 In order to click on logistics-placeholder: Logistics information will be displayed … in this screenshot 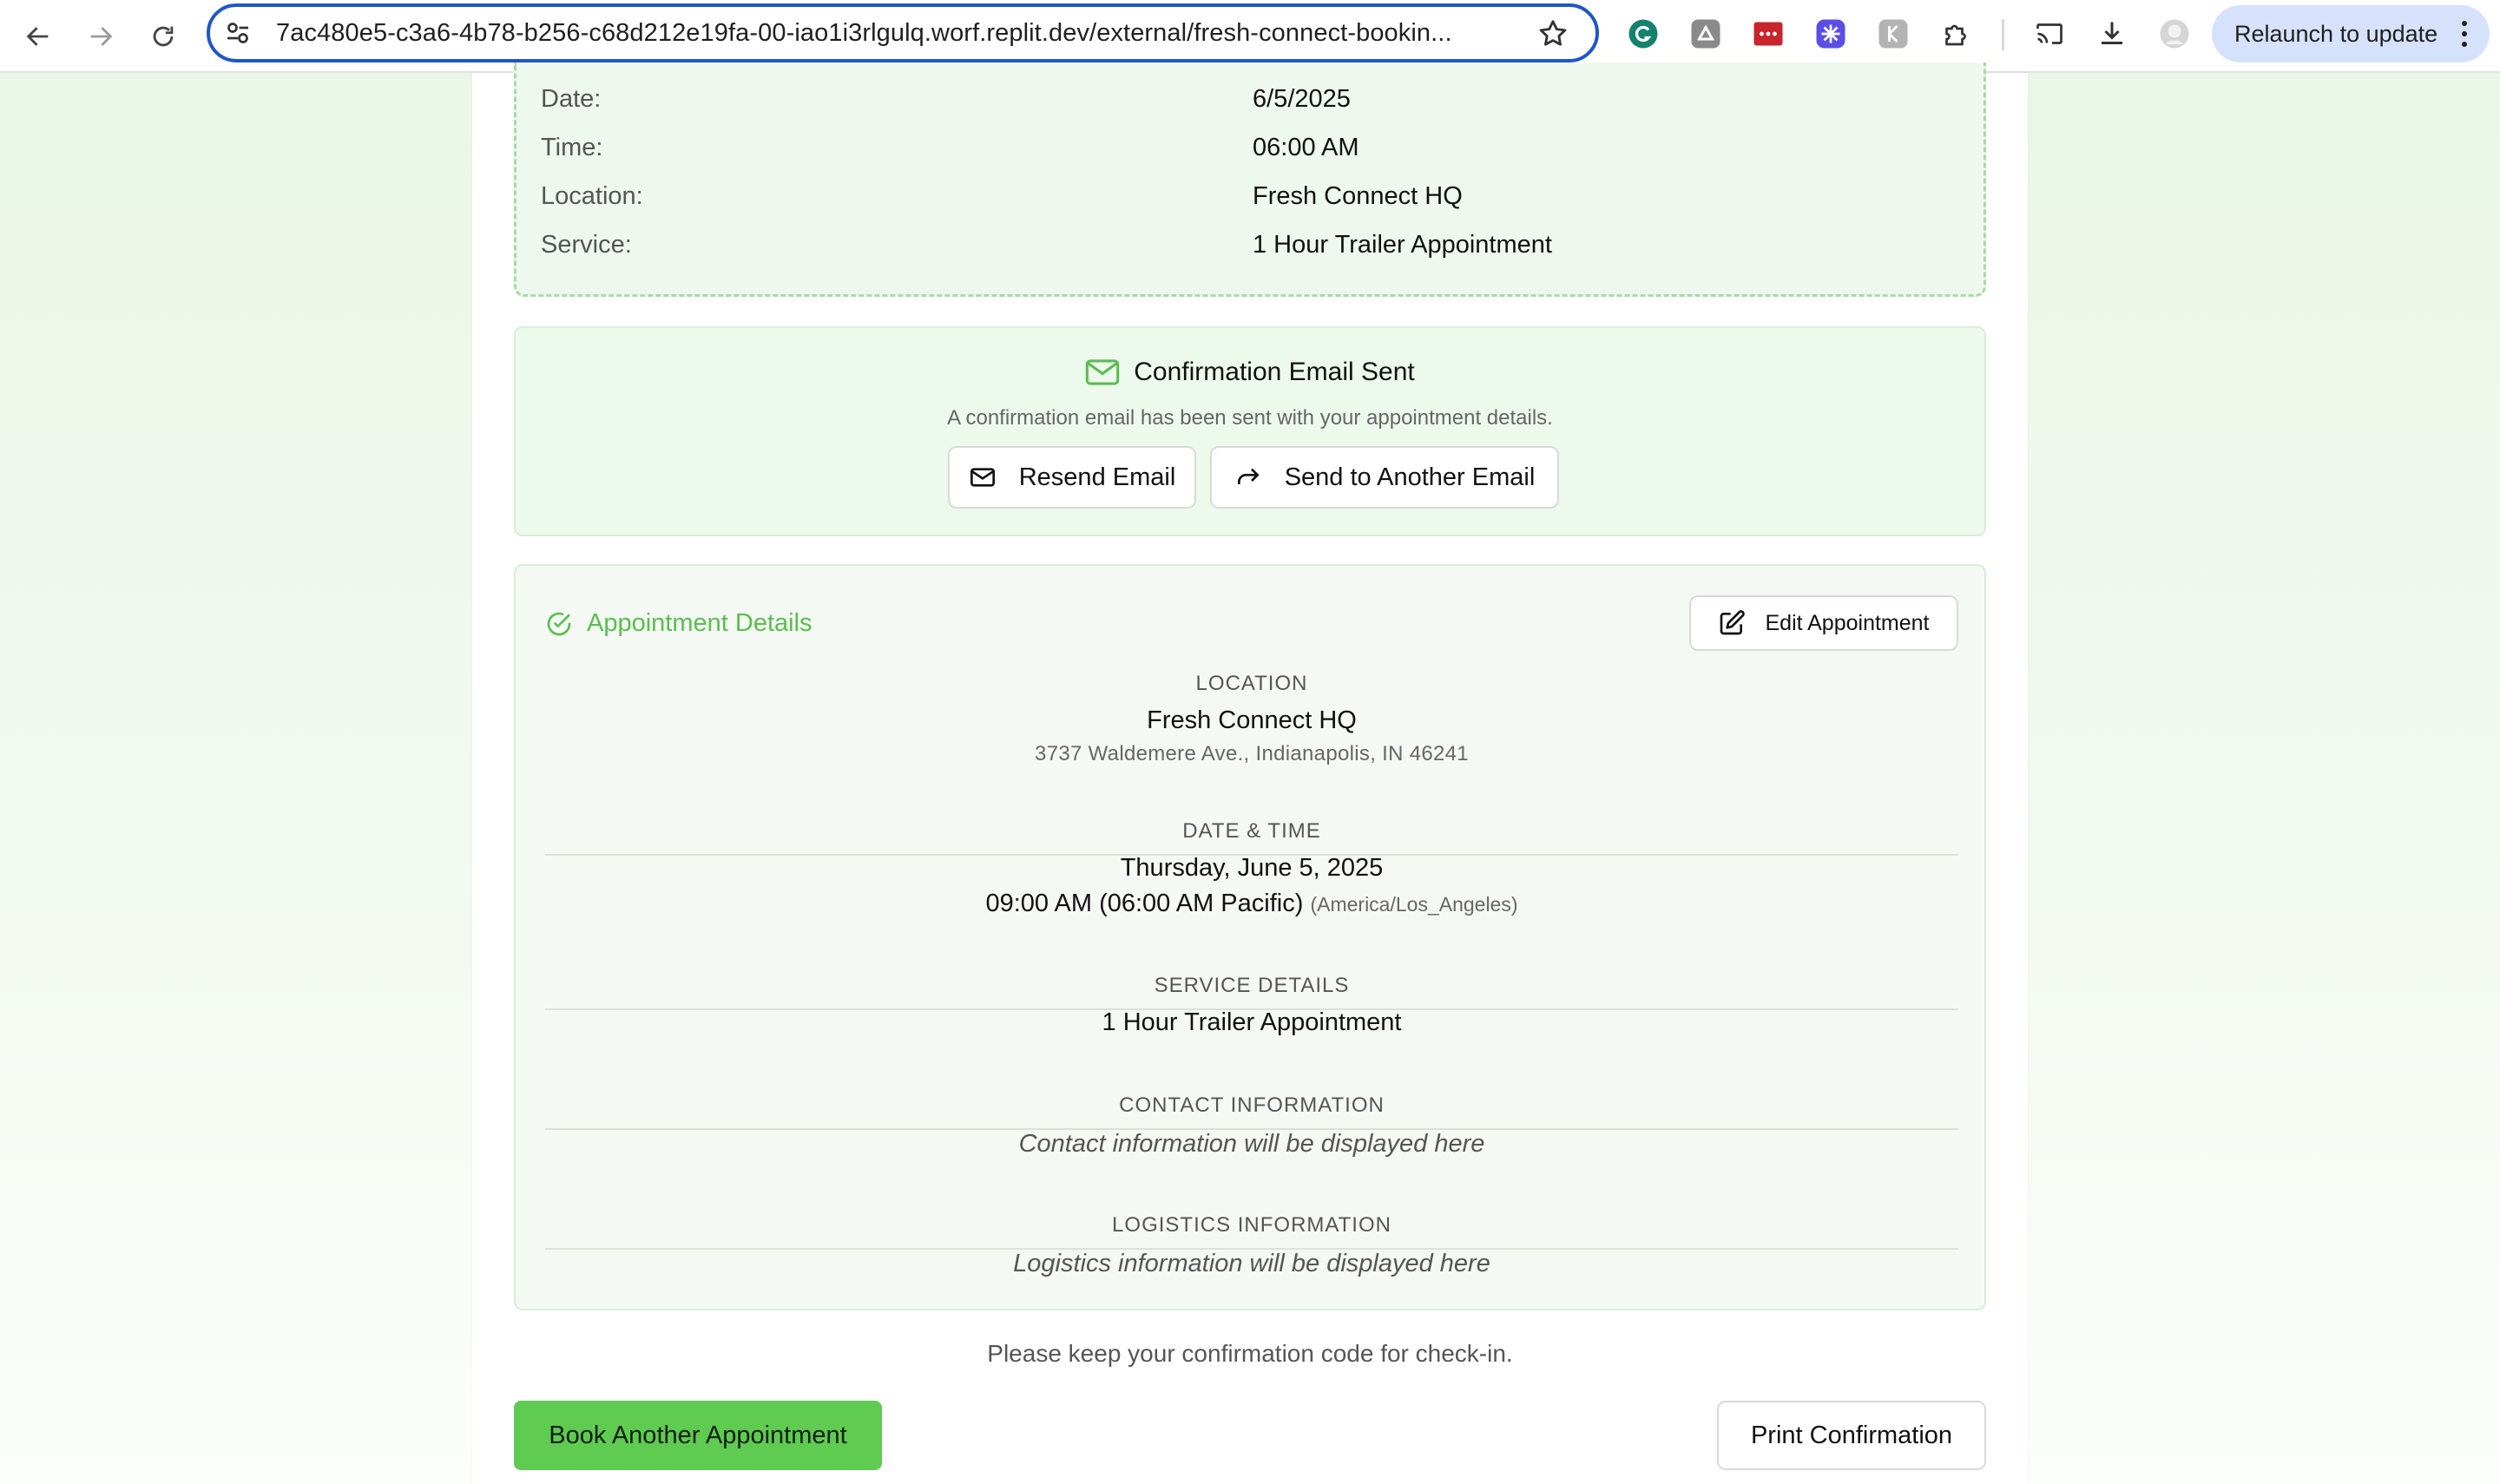, I will do `click(1251, 1263)`.